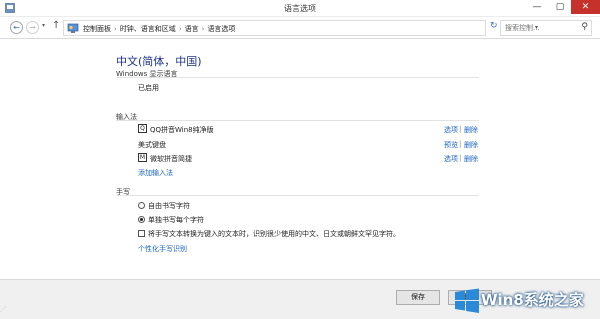 Image resolution: width=600 pixels, height=319 pixels. Describe the element at coordinates (467, 300) in the screenshot. I see `windows-logo-icon` at that location.